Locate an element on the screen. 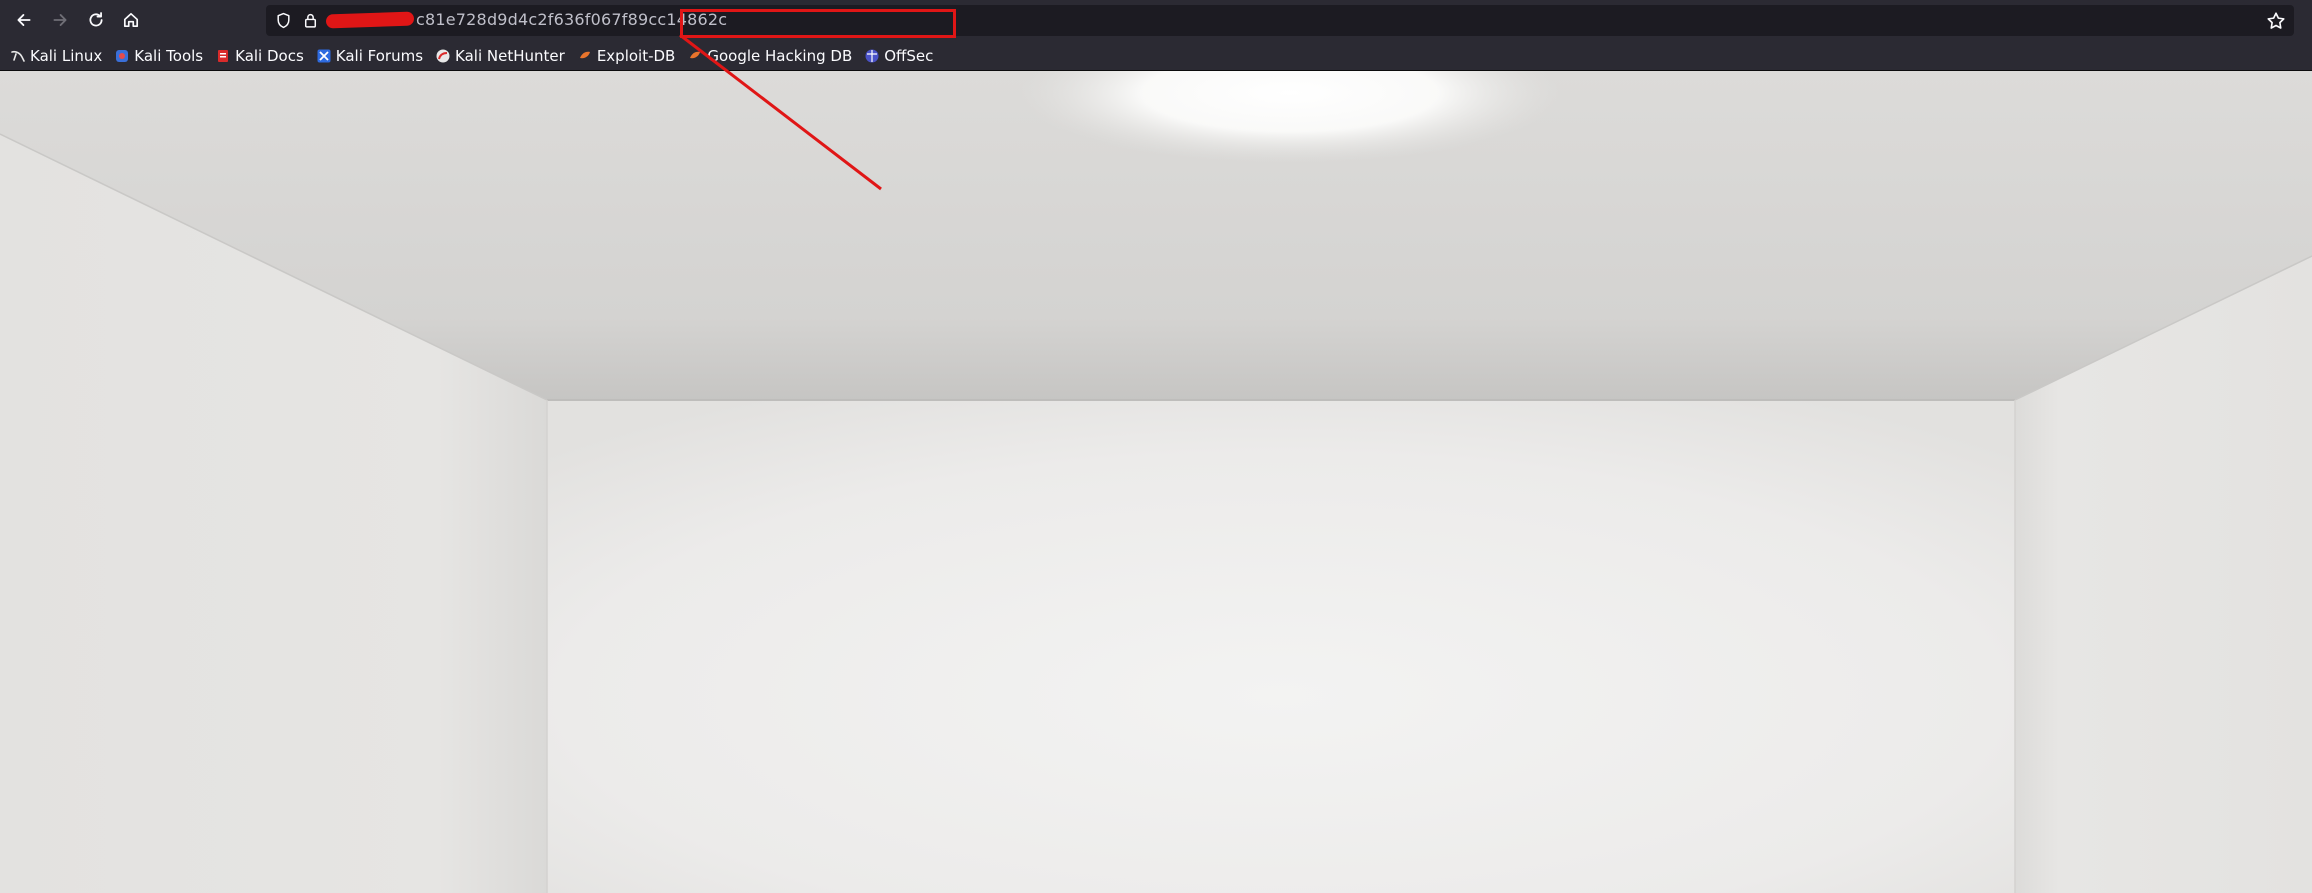 The width and height of the screenshot is (2312, 893). forward-button is located at coordinates (60, 20).